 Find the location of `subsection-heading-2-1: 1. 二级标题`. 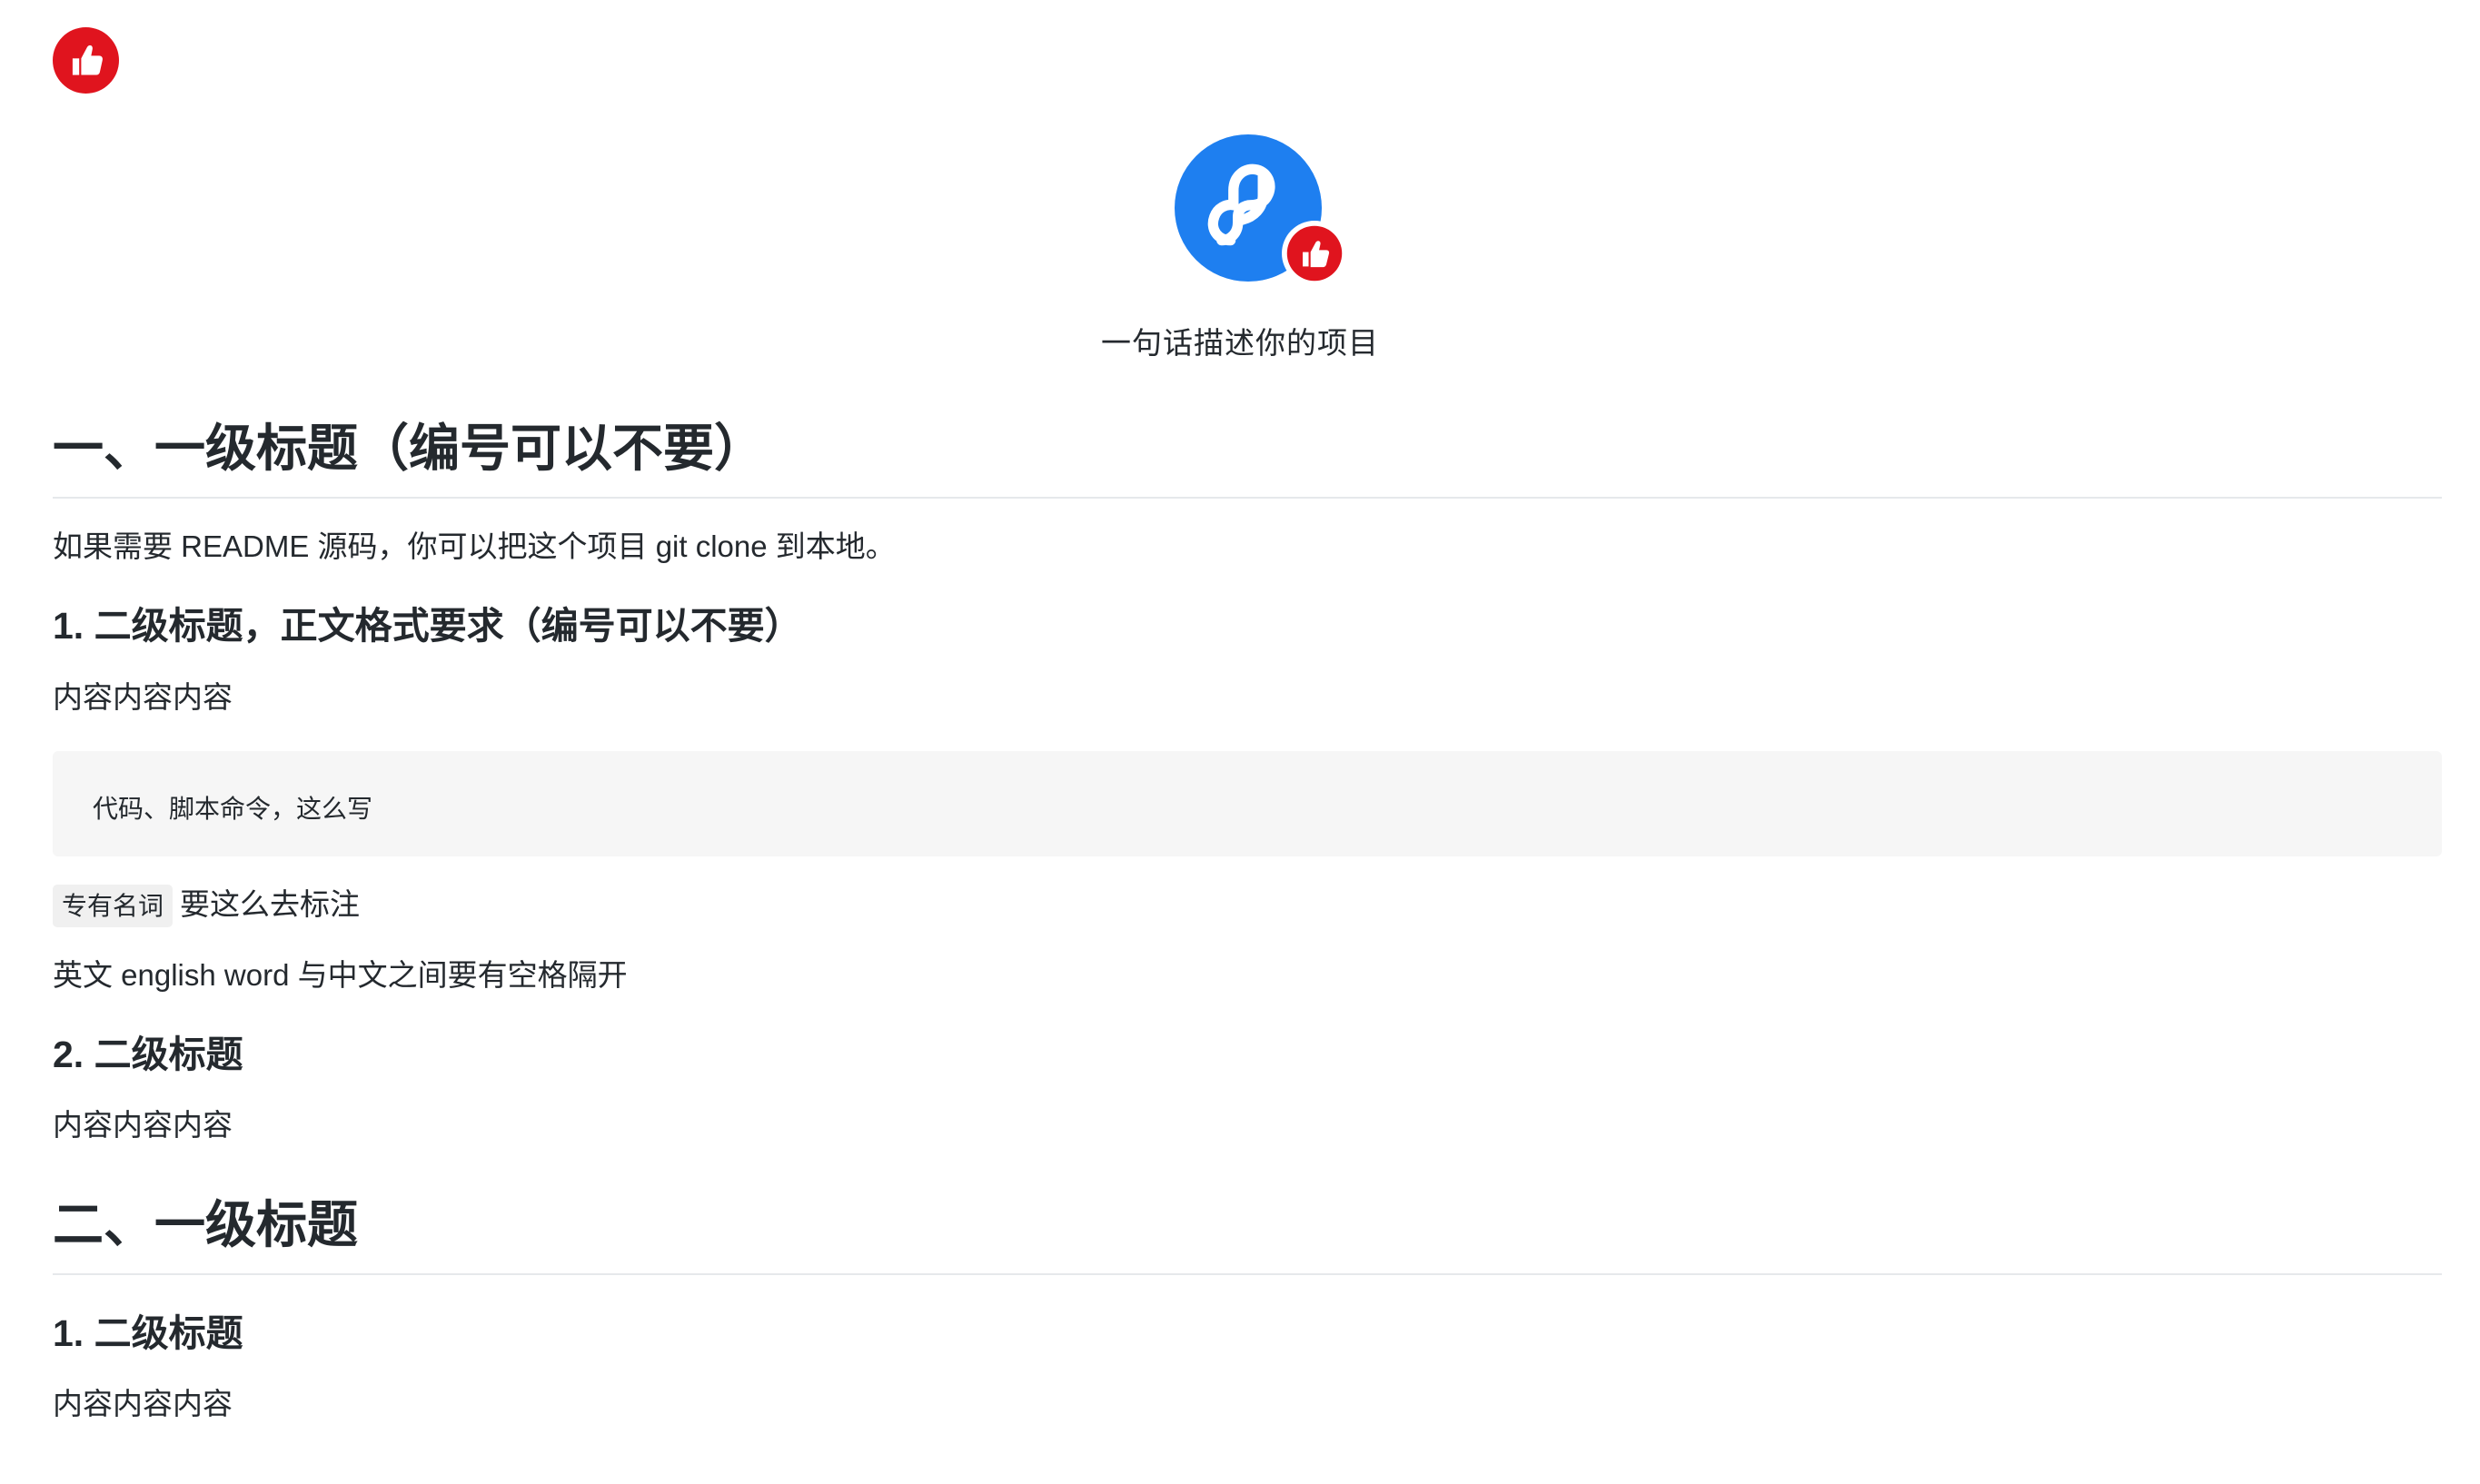

subsection-heading-2-1: 1. 二级标题 is located at coordinates (148, 1332).